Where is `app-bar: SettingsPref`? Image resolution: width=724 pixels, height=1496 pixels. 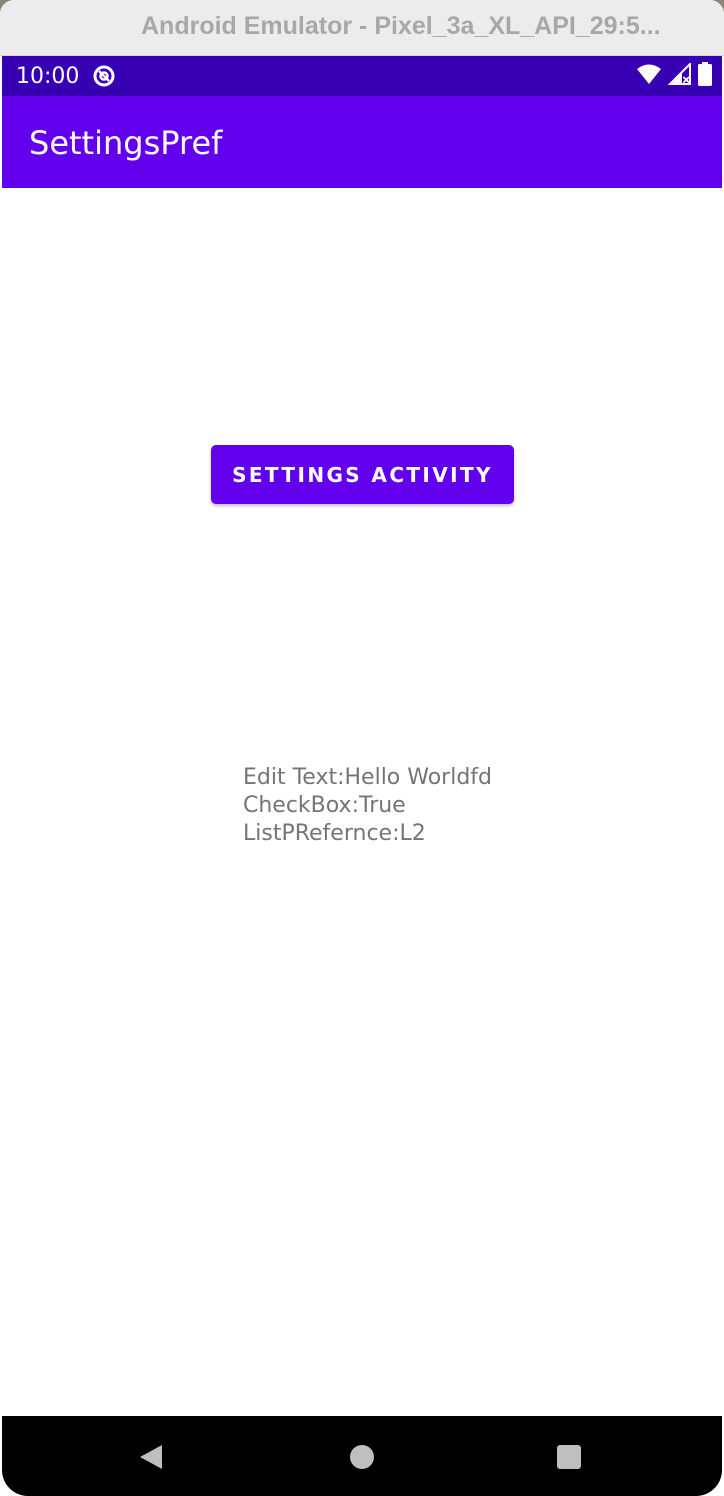 app-bar: SettingsPref is located at coordinates (362, 142).